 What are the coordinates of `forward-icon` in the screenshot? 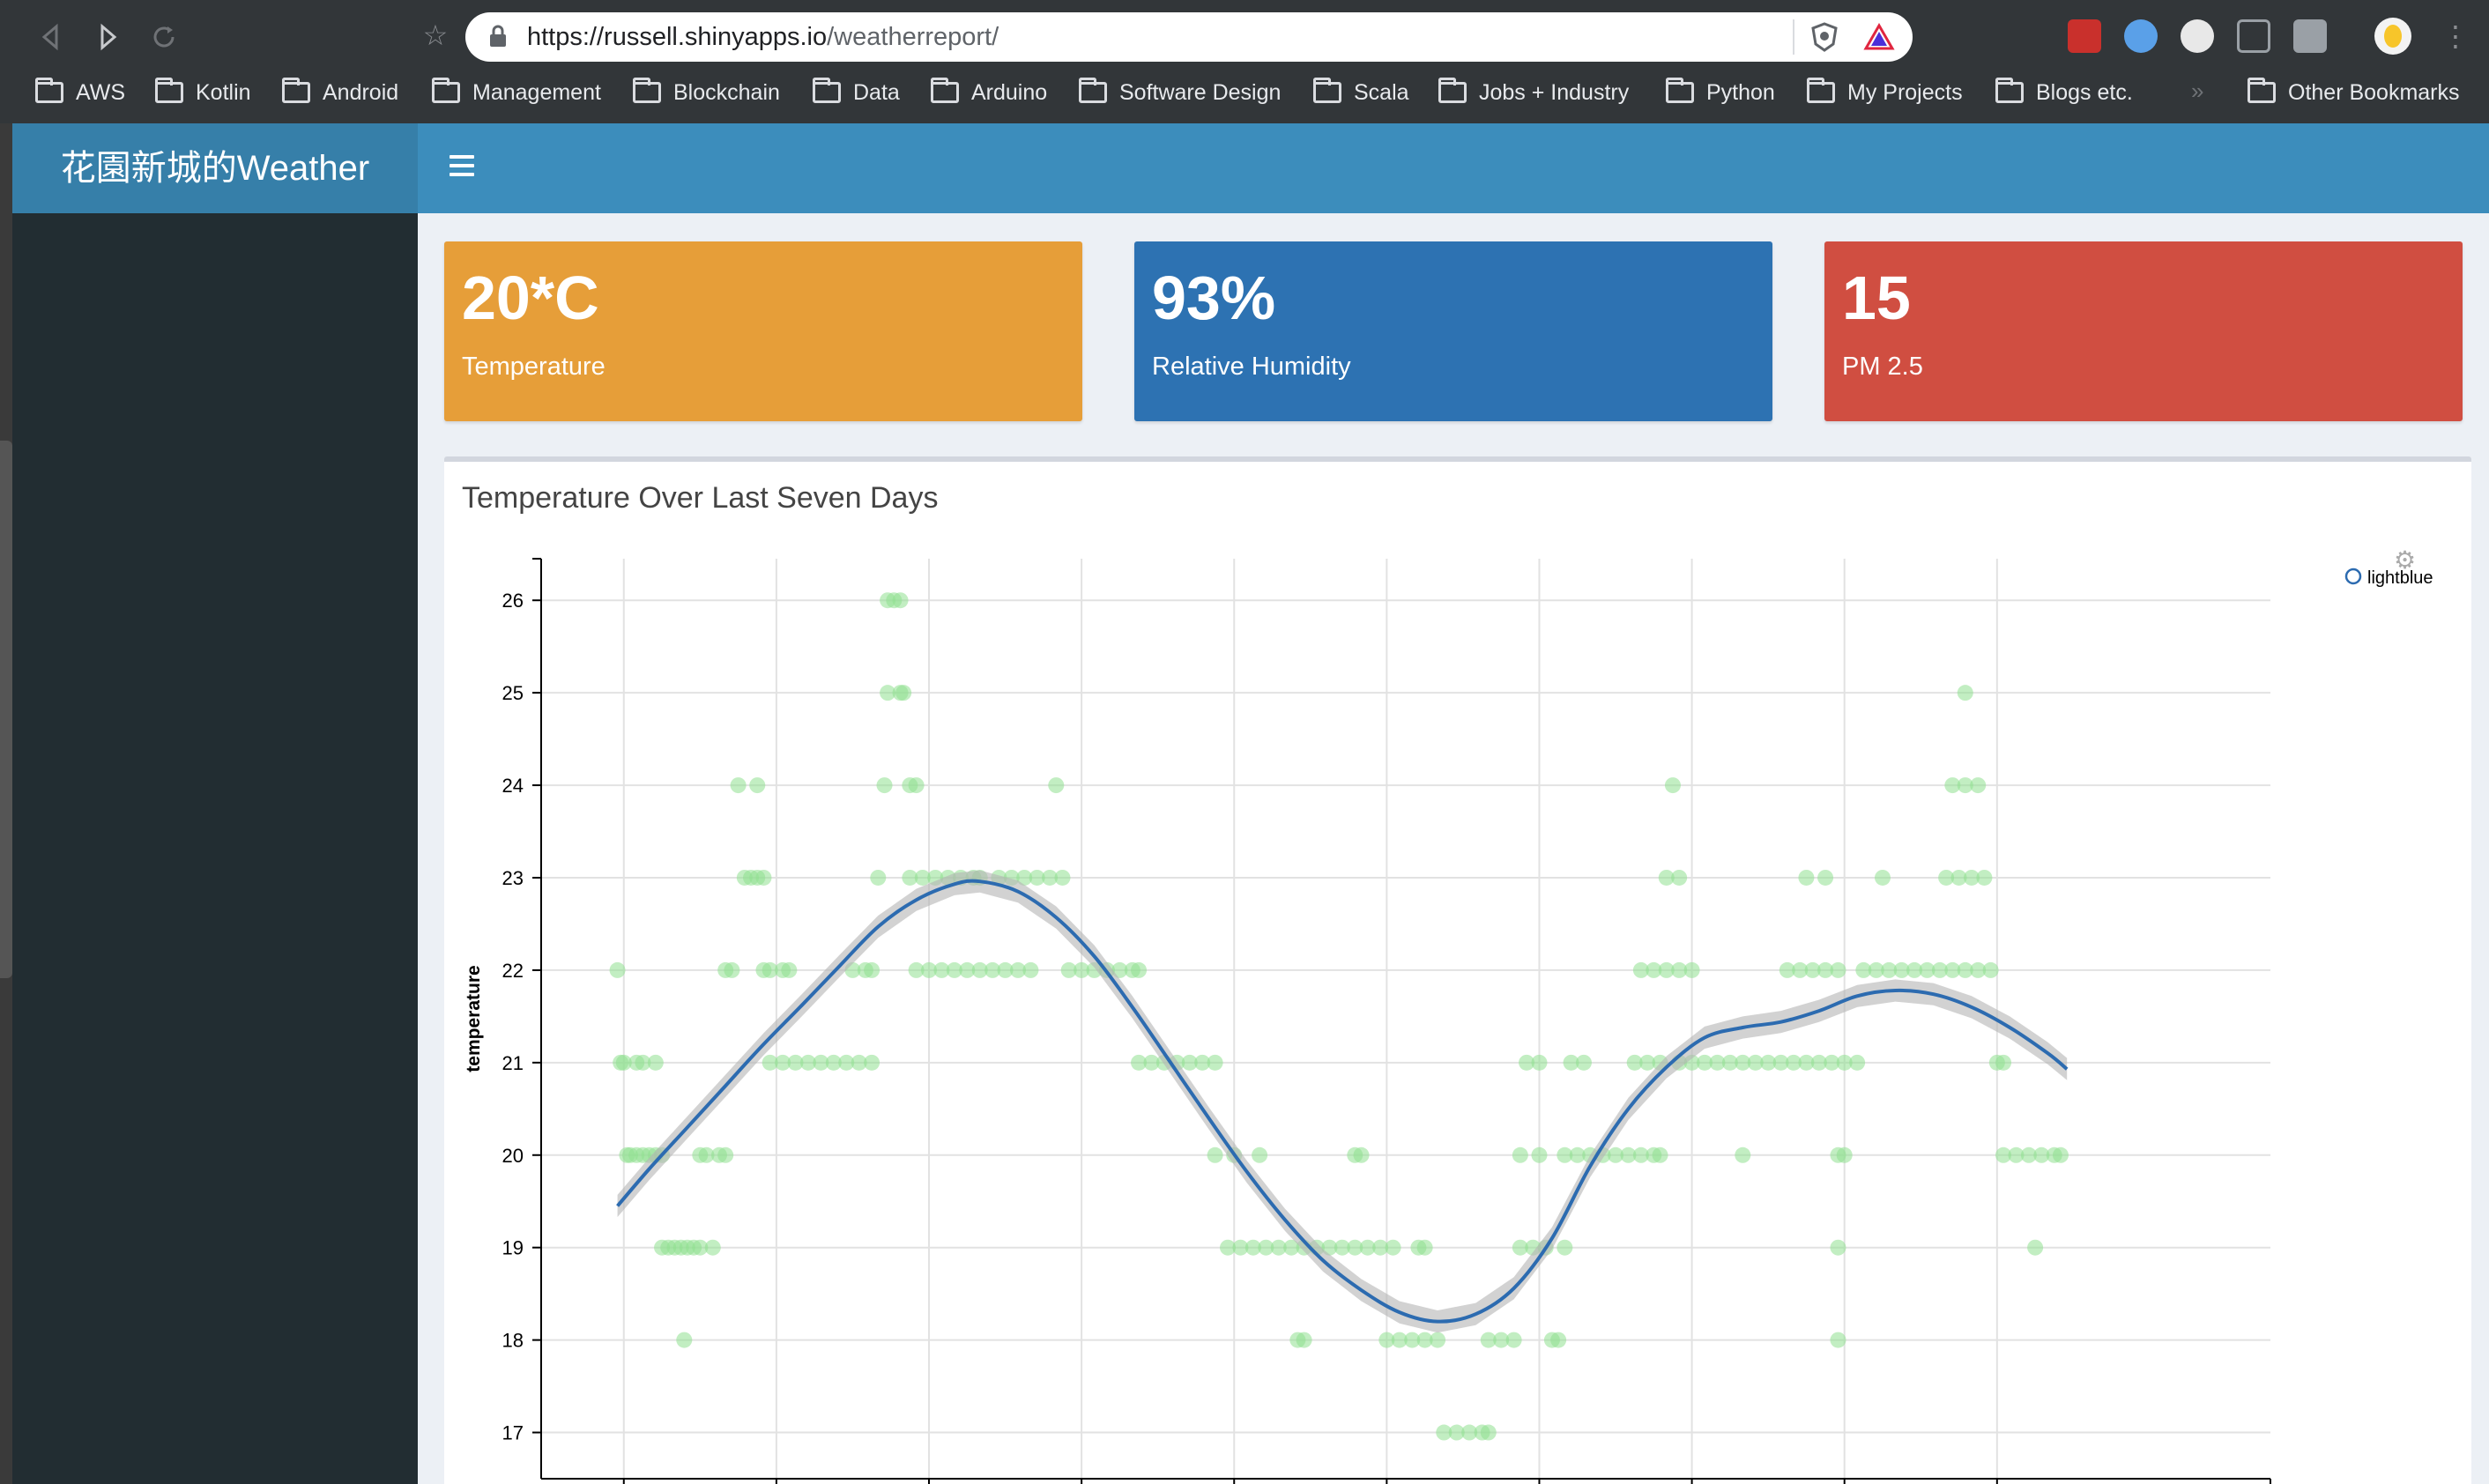 It's located at (108, 37).